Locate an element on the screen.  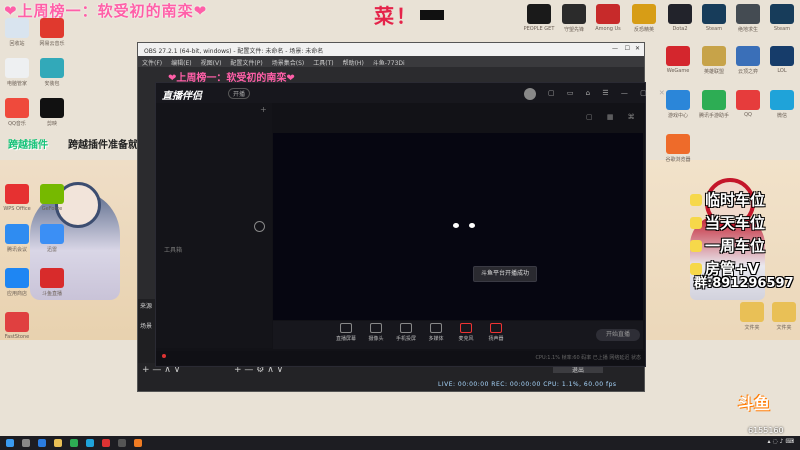
footer-text: CPU:1.1% 帧率:60 码率 已上播 网络延迟 状态 is located at coordinates (588, 358).